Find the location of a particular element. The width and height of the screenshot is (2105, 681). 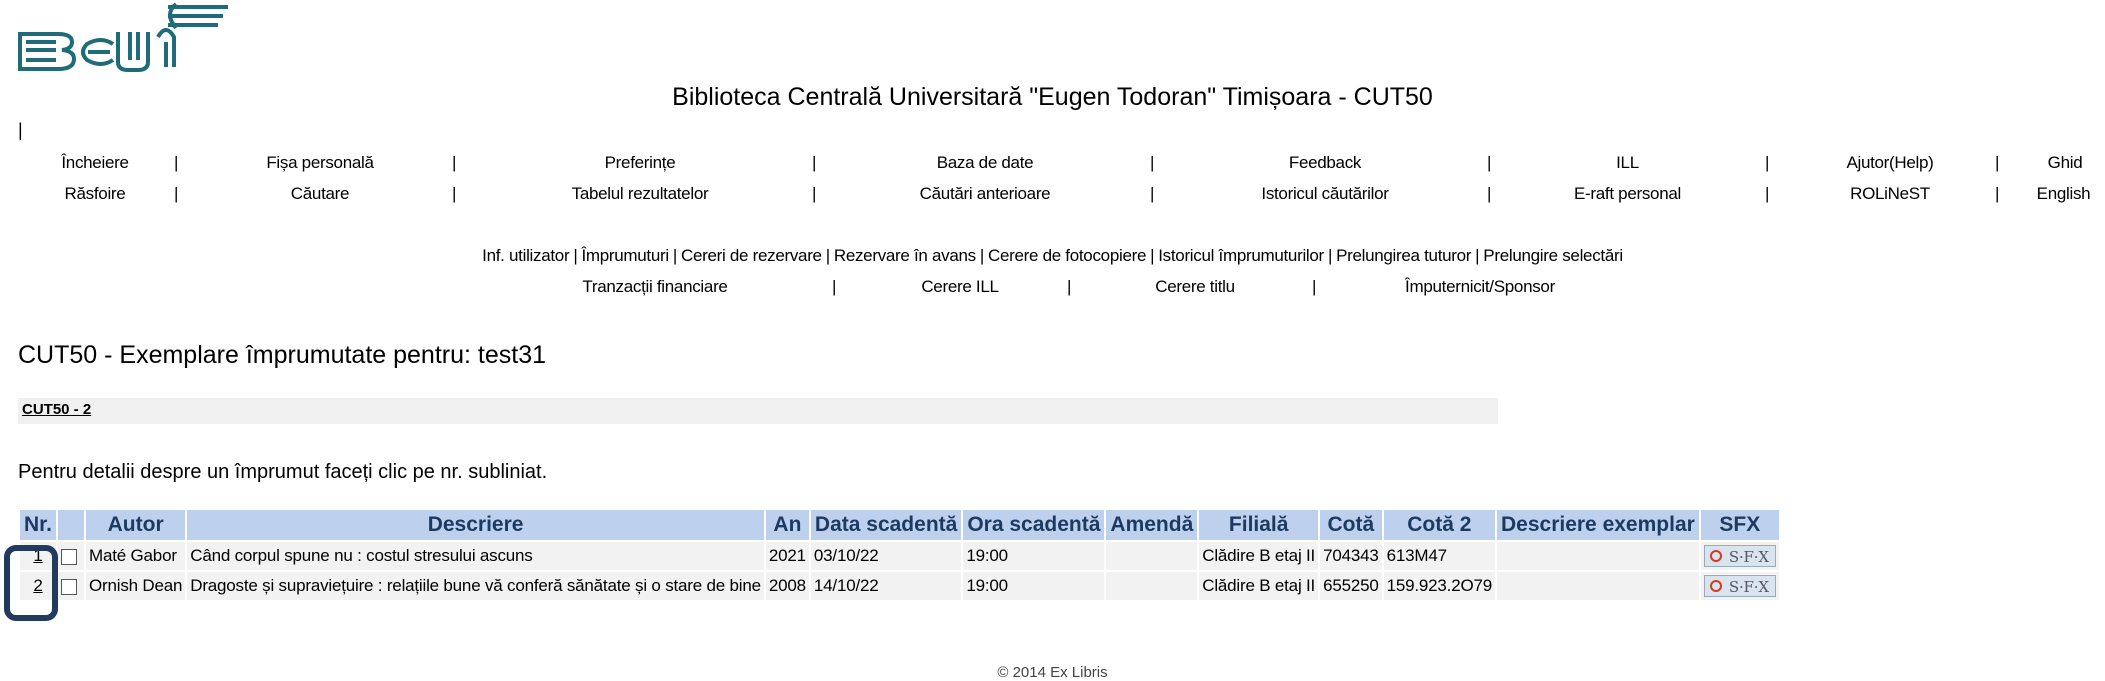

call-number-2-cell: 159.923.2O79 is located at coordinates (1439, 586).